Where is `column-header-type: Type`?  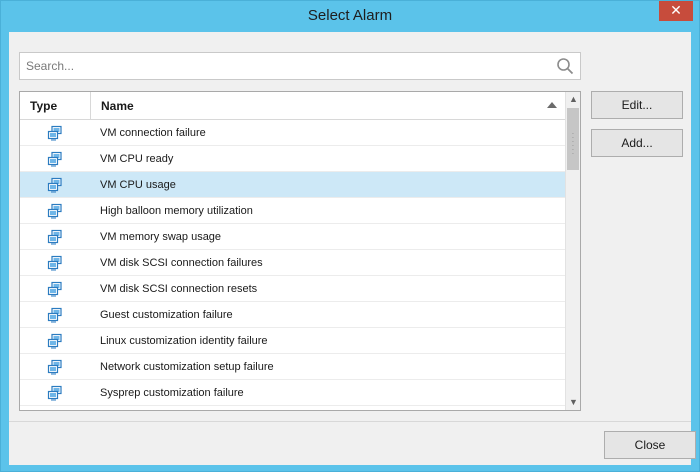
column-header-type: Type is located at coordinates (55, 106).